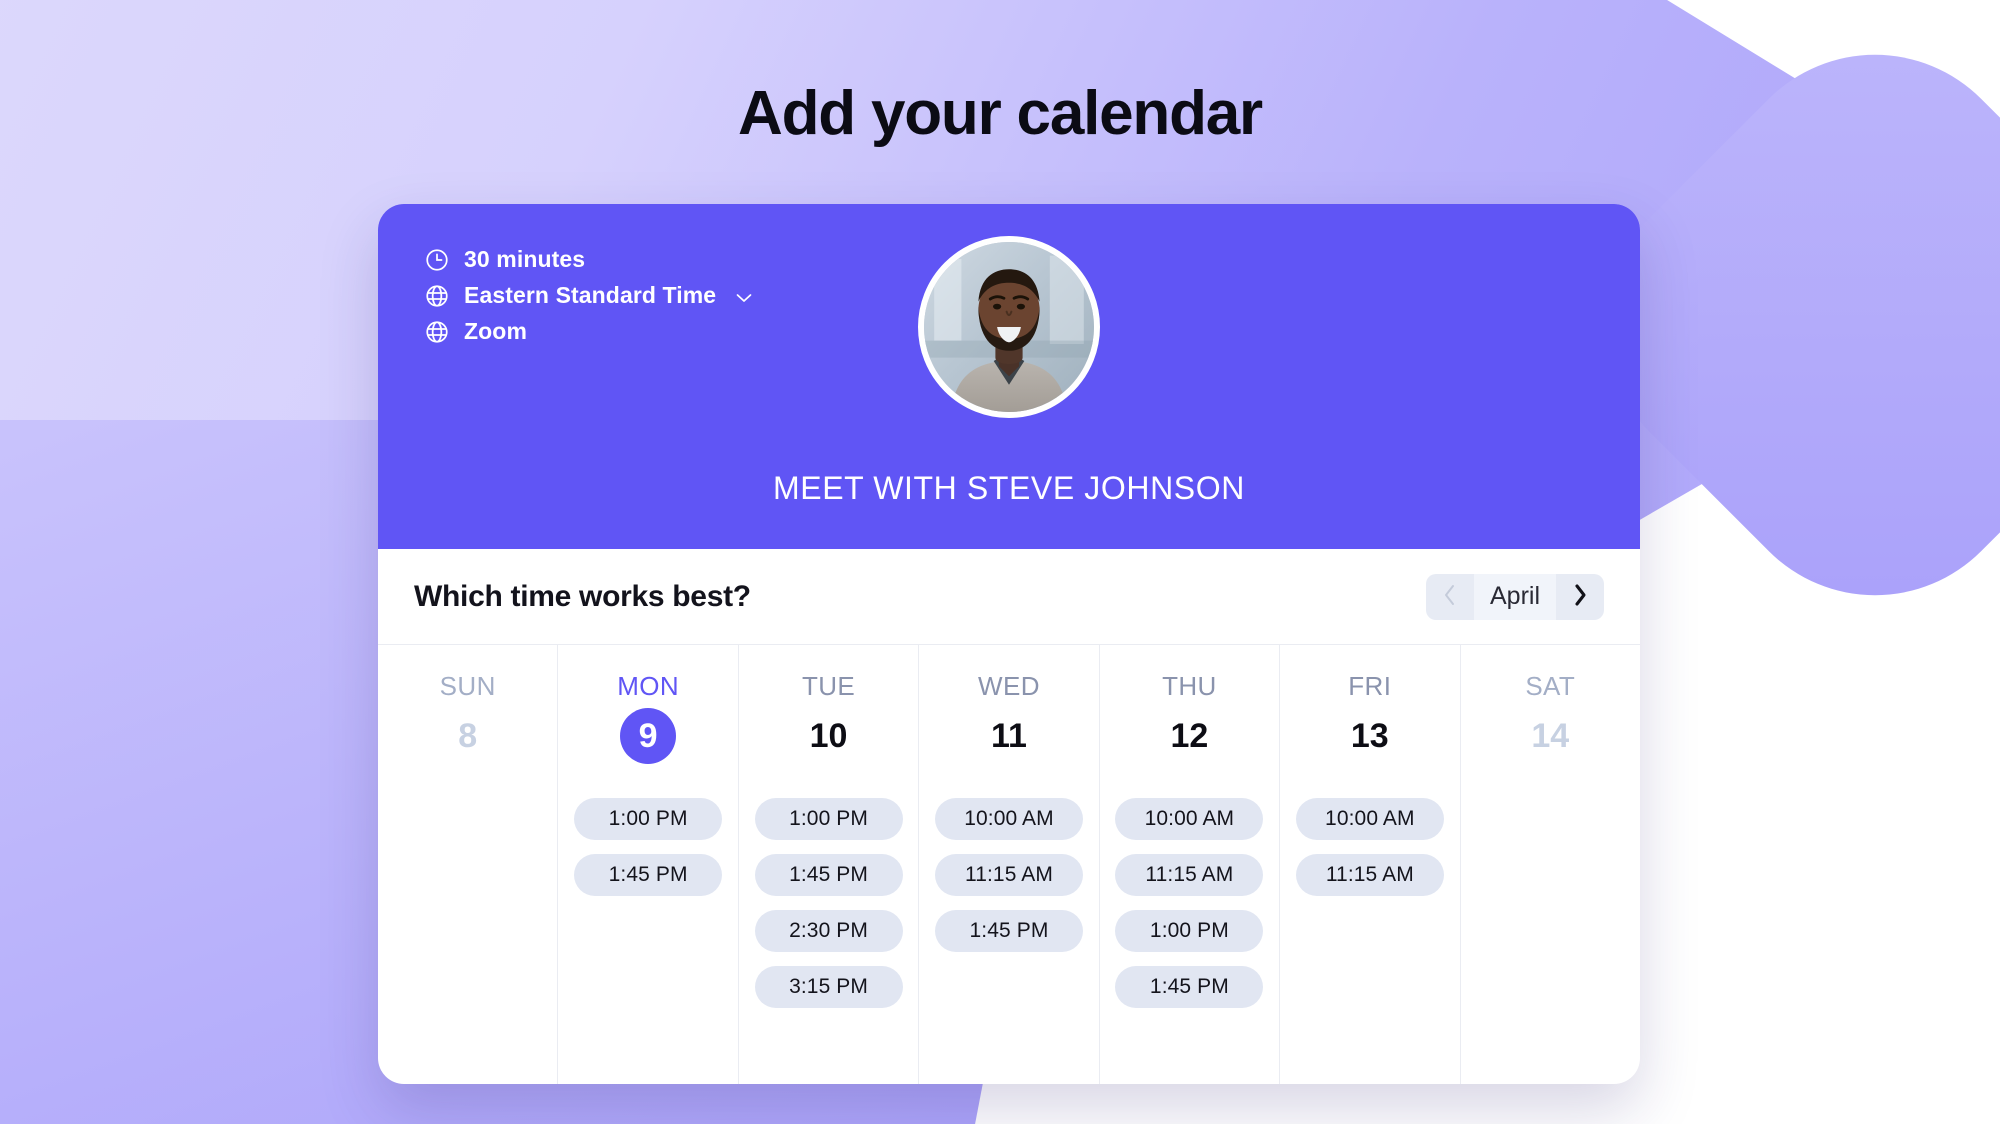 The image size is (2000, 1124). Describe the element at coordinates (1009, 327) in the screenshot. I see `avatar` at that location.